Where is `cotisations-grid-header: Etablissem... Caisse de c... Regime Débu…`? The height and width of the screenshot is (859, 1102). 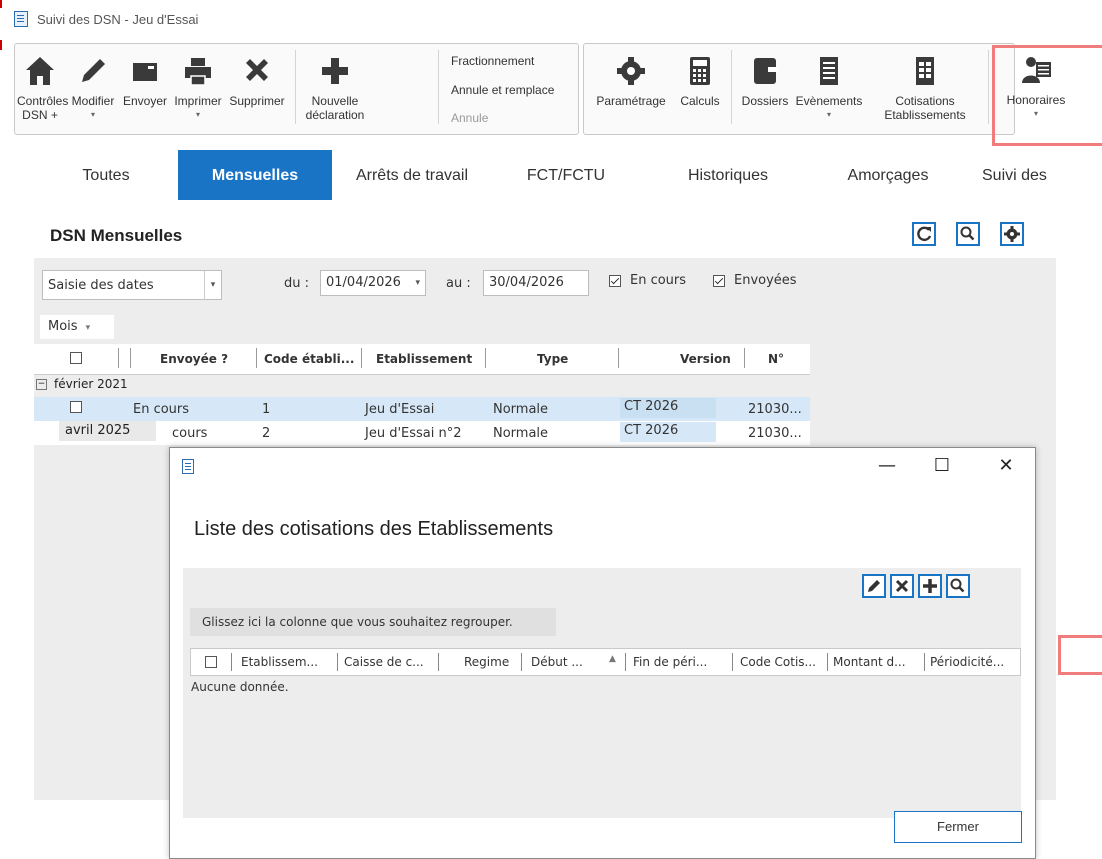
cotisations-grid-header: Etablissem... Caisse de c... Regime Débu… is located at coordinates (605, 662).